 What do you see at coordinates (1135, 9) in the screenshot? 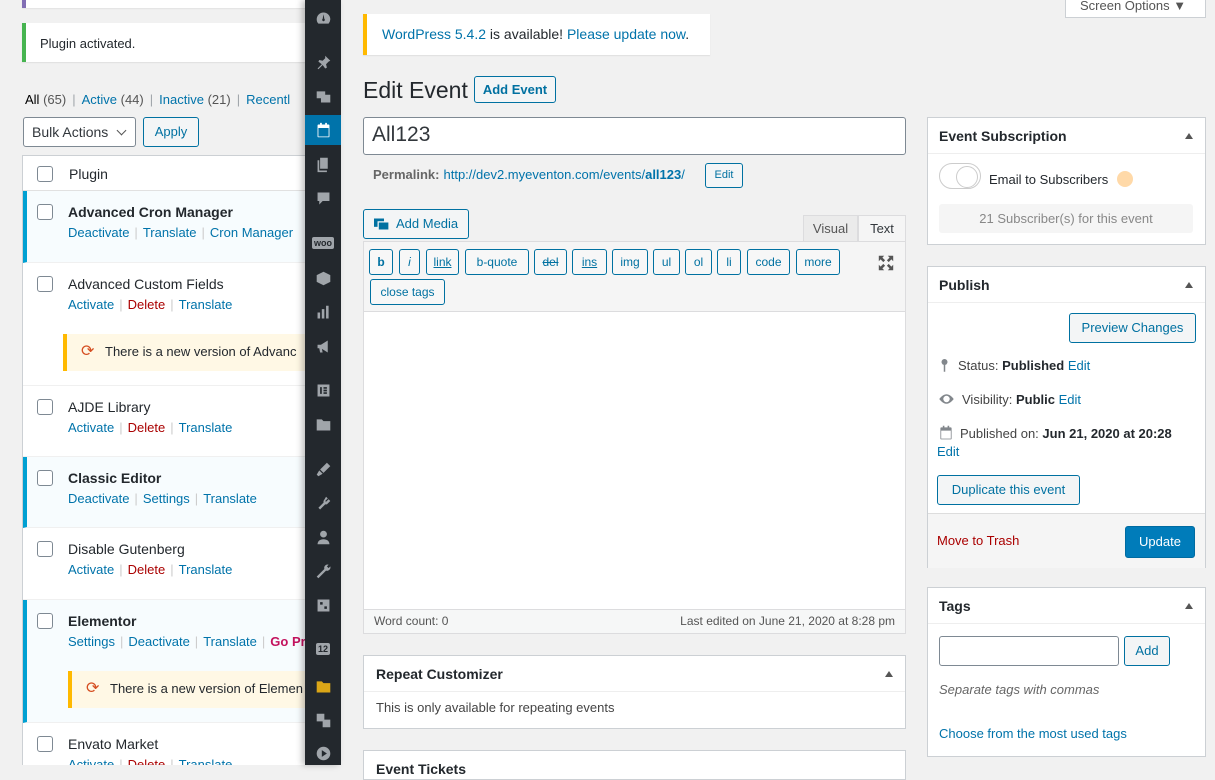
I see `screen-options-button: Screen Options ▼` at bounding box center [1135, 9].